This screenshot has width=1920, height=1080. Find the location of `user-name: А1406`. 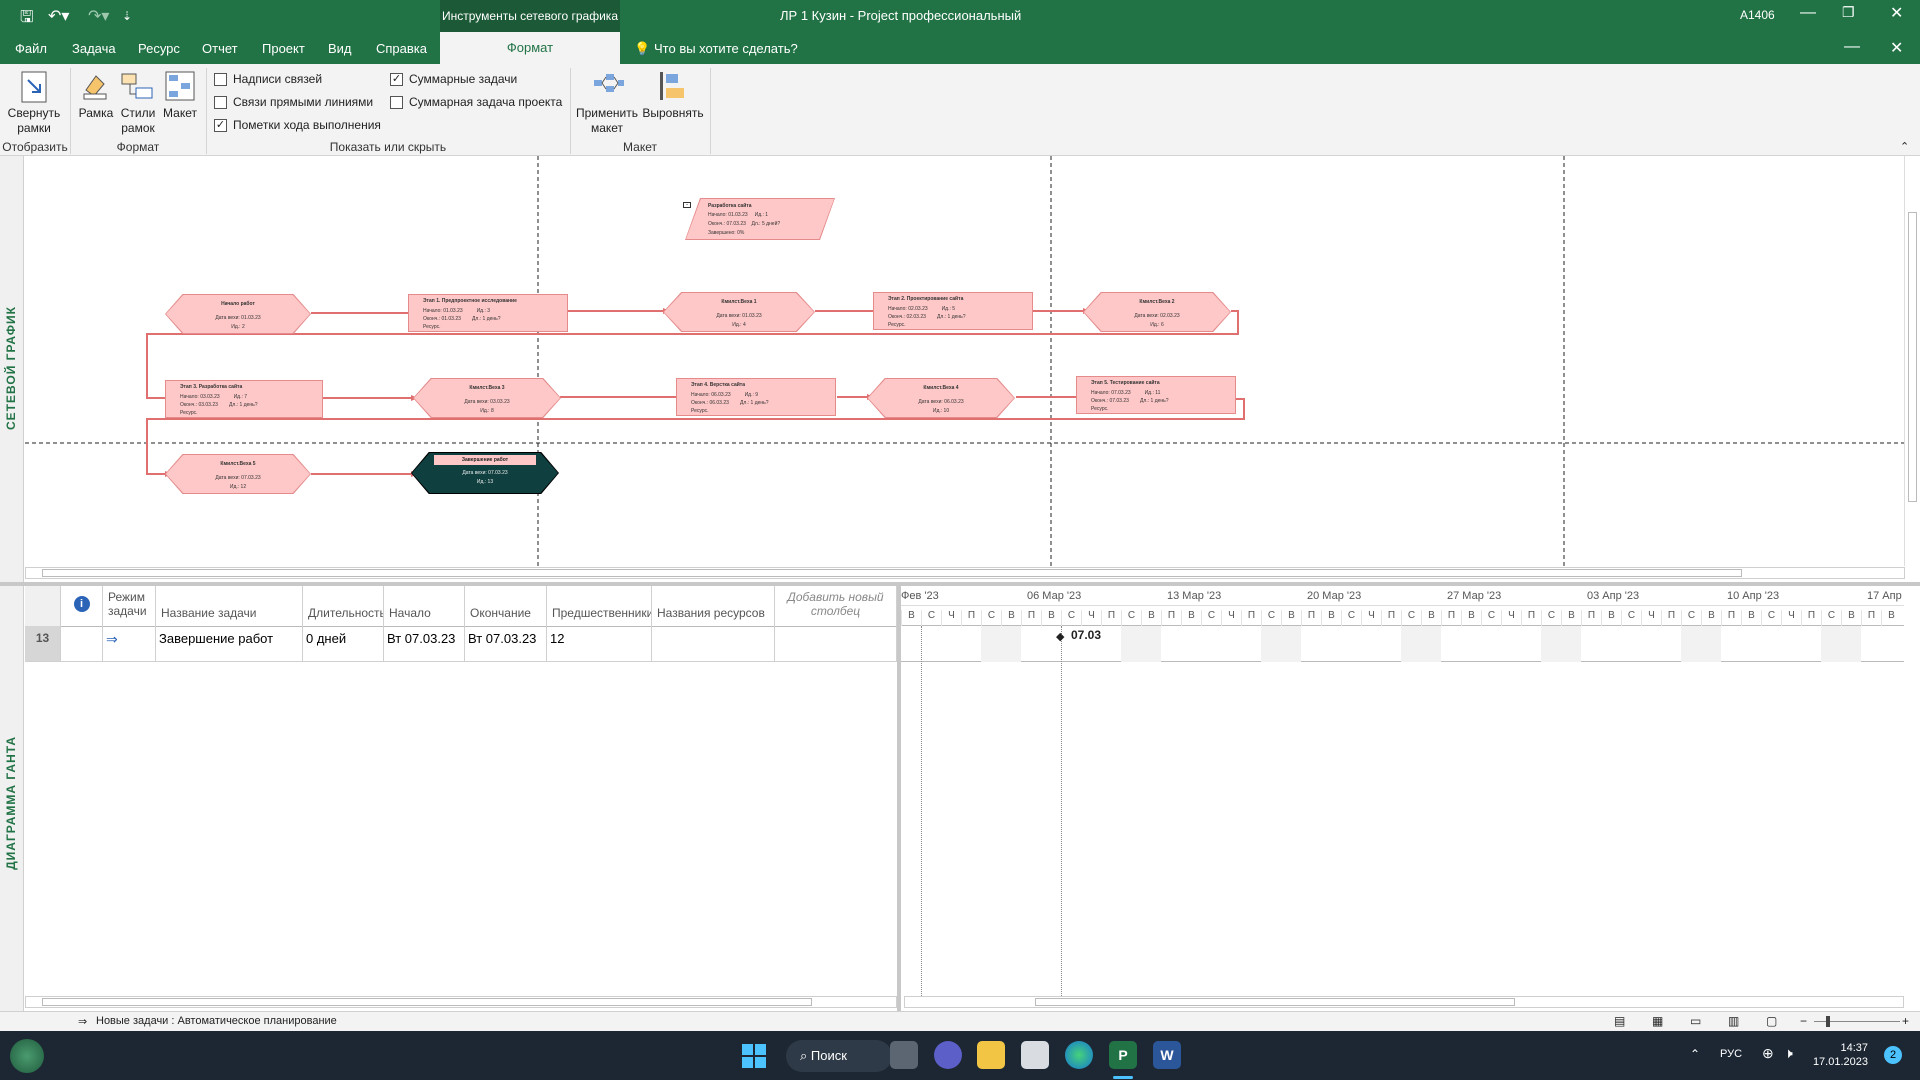

user-name: А1406 is located at coordinates (1757, 15).